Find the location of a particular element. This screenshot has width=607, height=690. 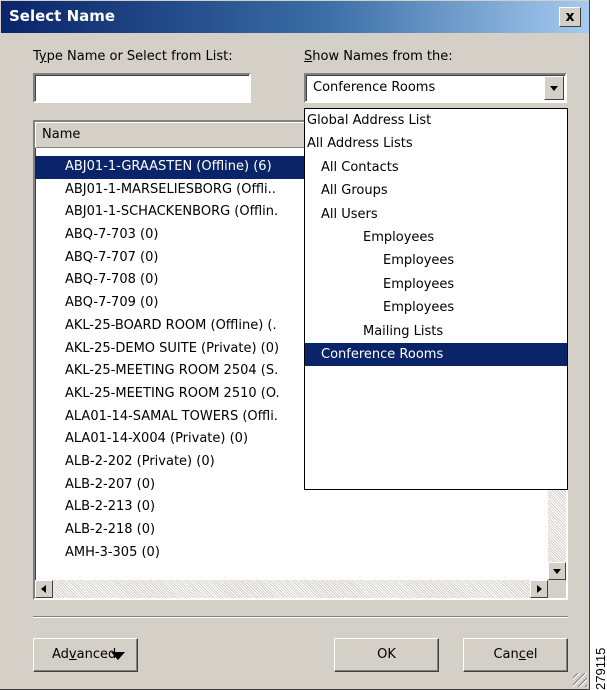

dropdown-button is located at coordinates (554, 88).